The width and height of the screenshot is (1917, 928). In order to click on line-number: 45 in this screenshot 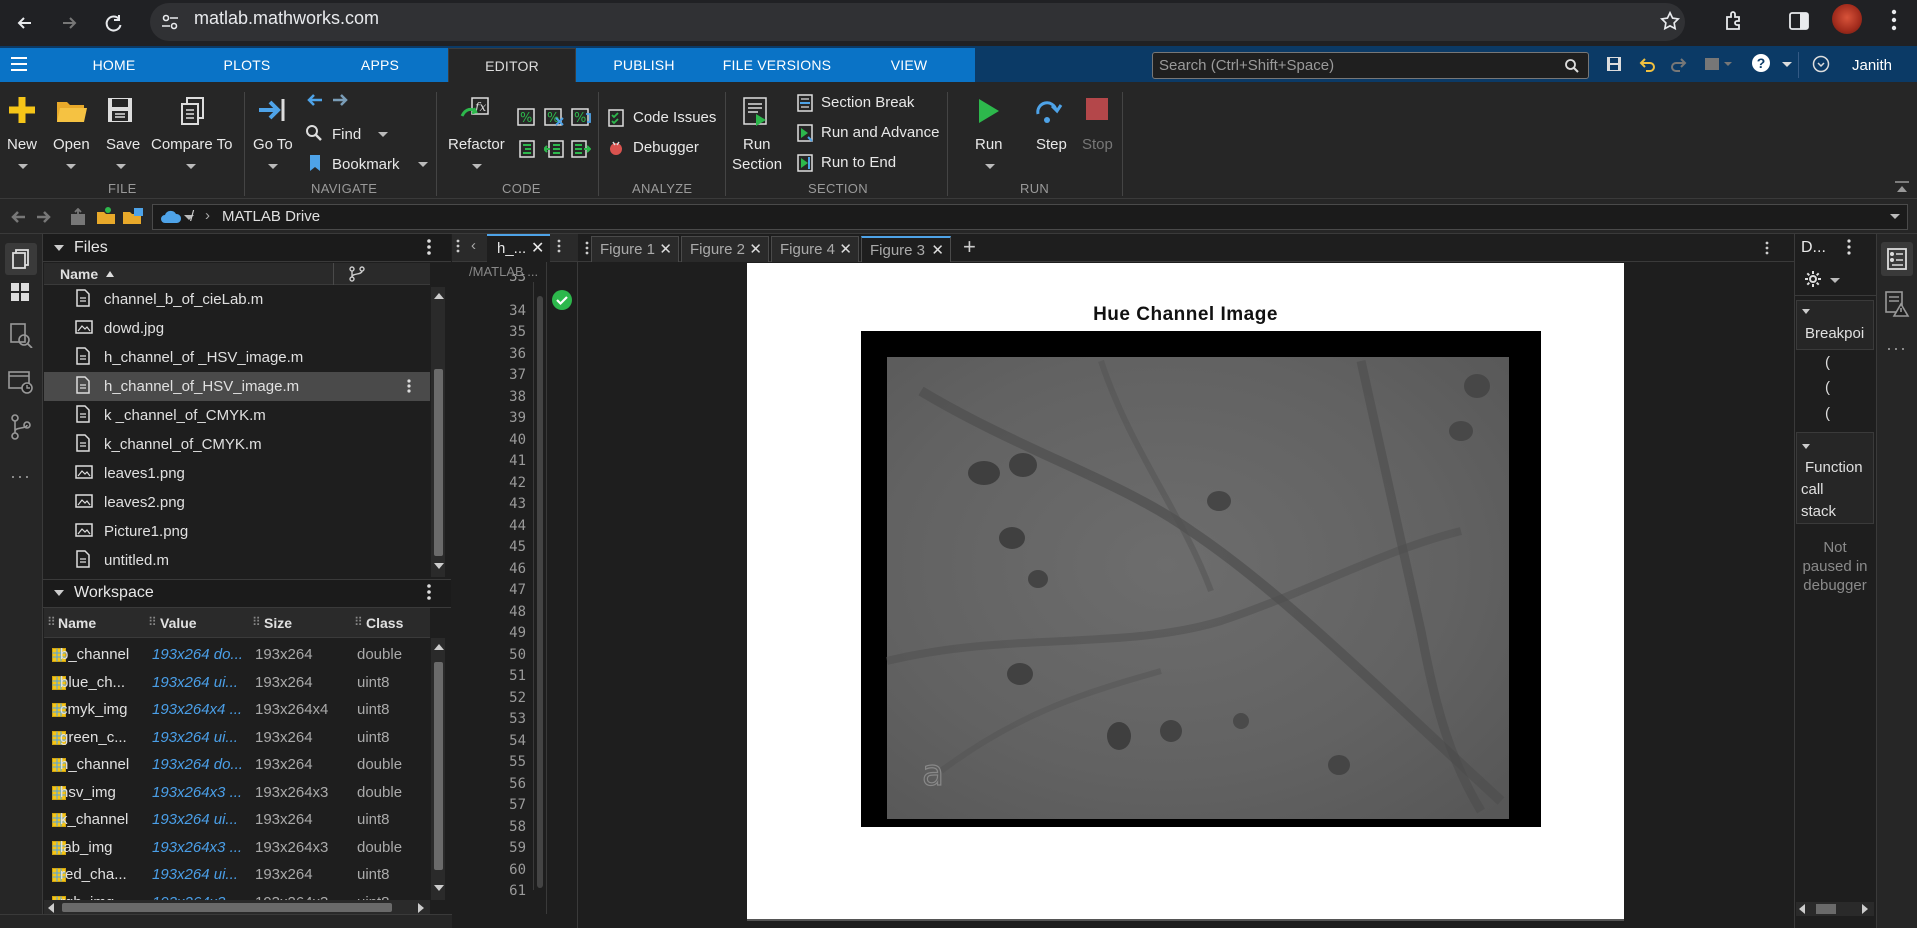, I will do `click(501, 547)`.